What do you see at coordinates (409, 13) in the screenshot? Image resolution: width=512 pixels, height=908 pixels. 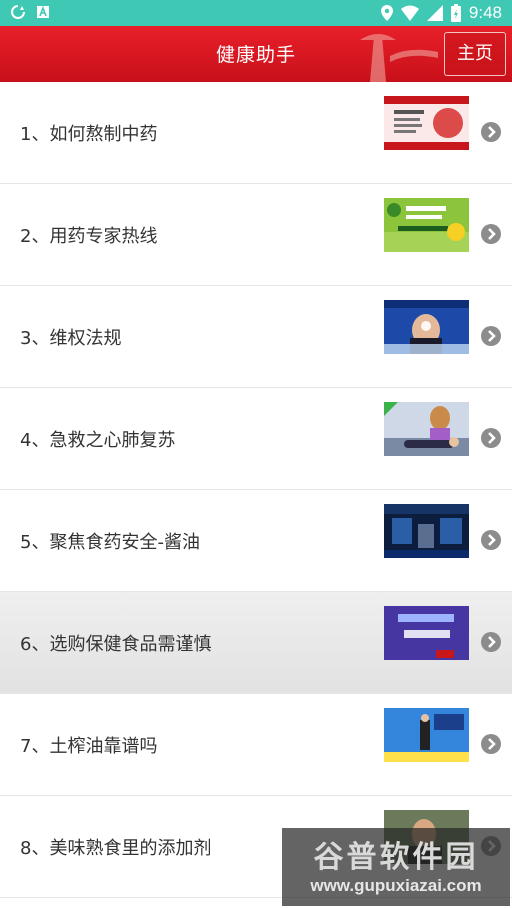 I see `wifi-icon` at bounding box center [409, 13].